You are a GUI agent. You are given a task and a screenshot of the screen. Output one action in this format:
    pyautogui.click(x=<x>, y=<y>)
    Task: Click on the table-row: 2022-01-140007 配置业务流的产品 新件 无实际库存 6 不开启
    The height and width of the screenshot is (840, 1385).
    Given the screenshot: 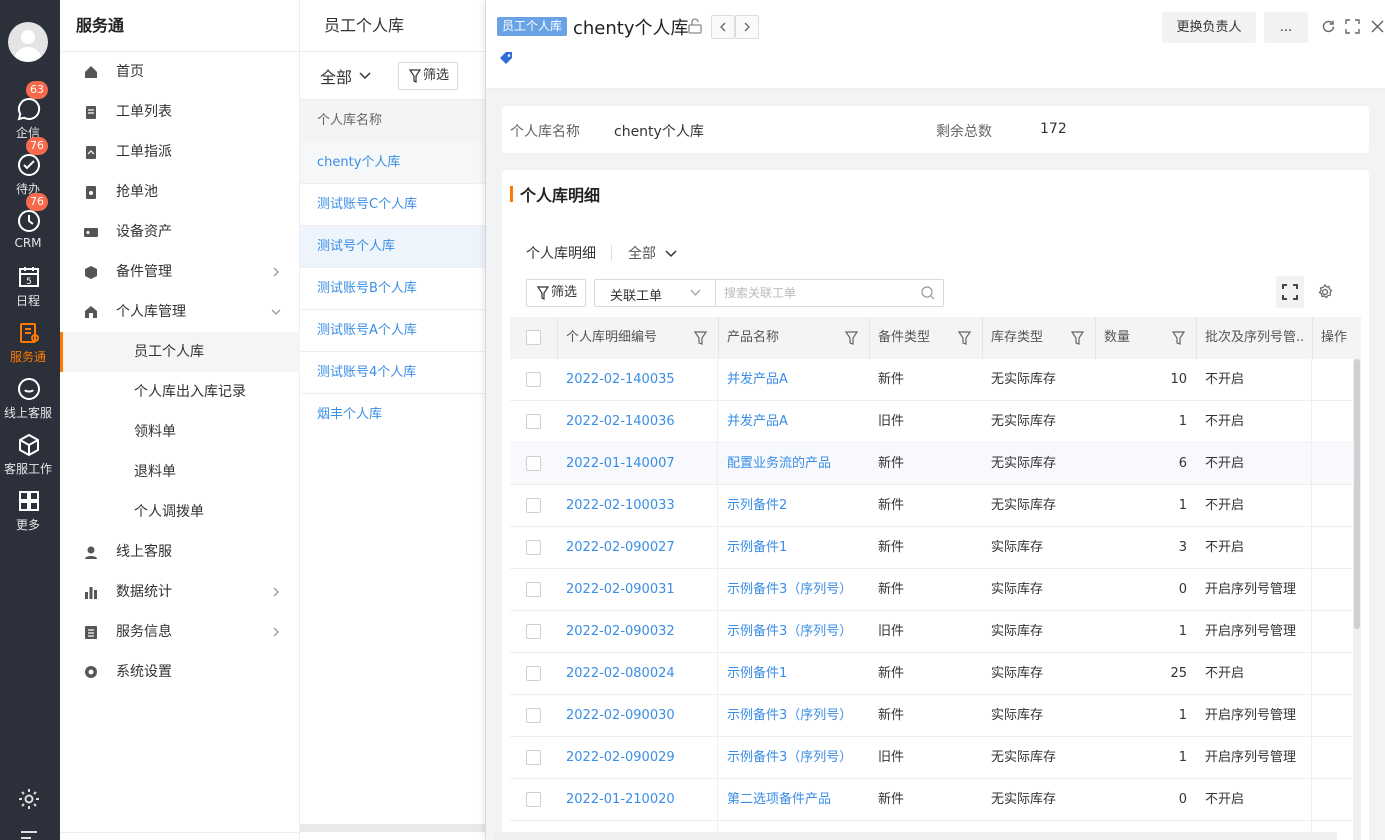 What is the action you would take?
    pyautogui.click(x=931, y=464)
    